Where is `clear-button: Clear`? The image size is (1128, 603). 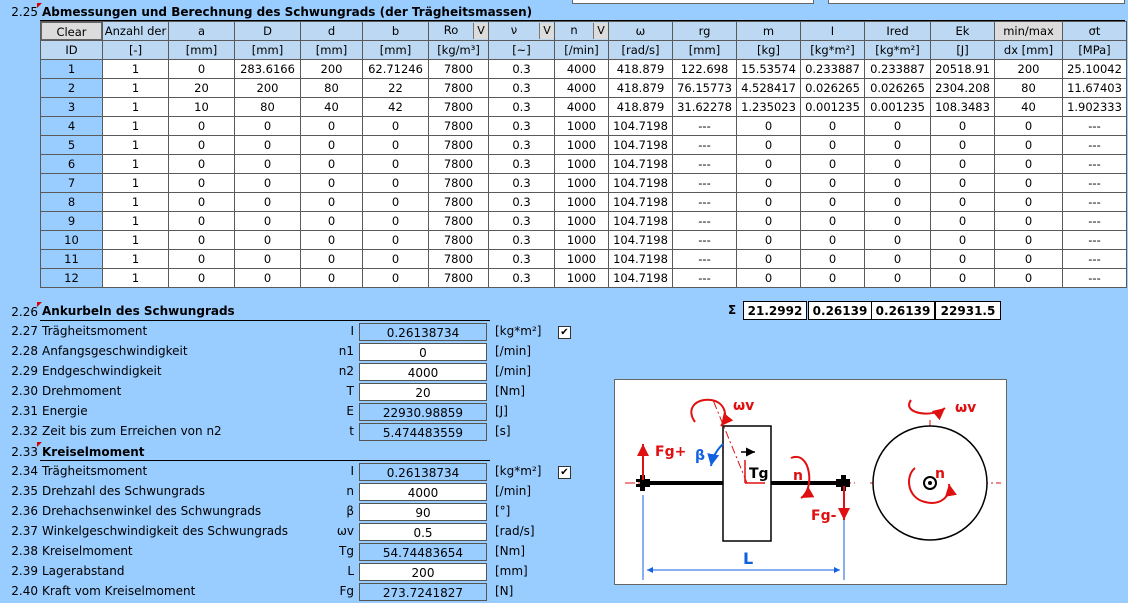 clear-button: Clear is located at coordinates (71, 31).